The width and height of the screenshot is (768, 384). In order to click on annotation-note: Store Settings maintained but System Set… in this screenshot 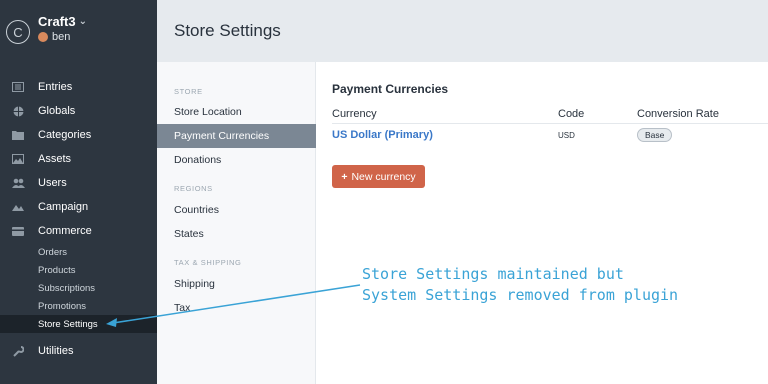, I will do `click(520, 285)`.